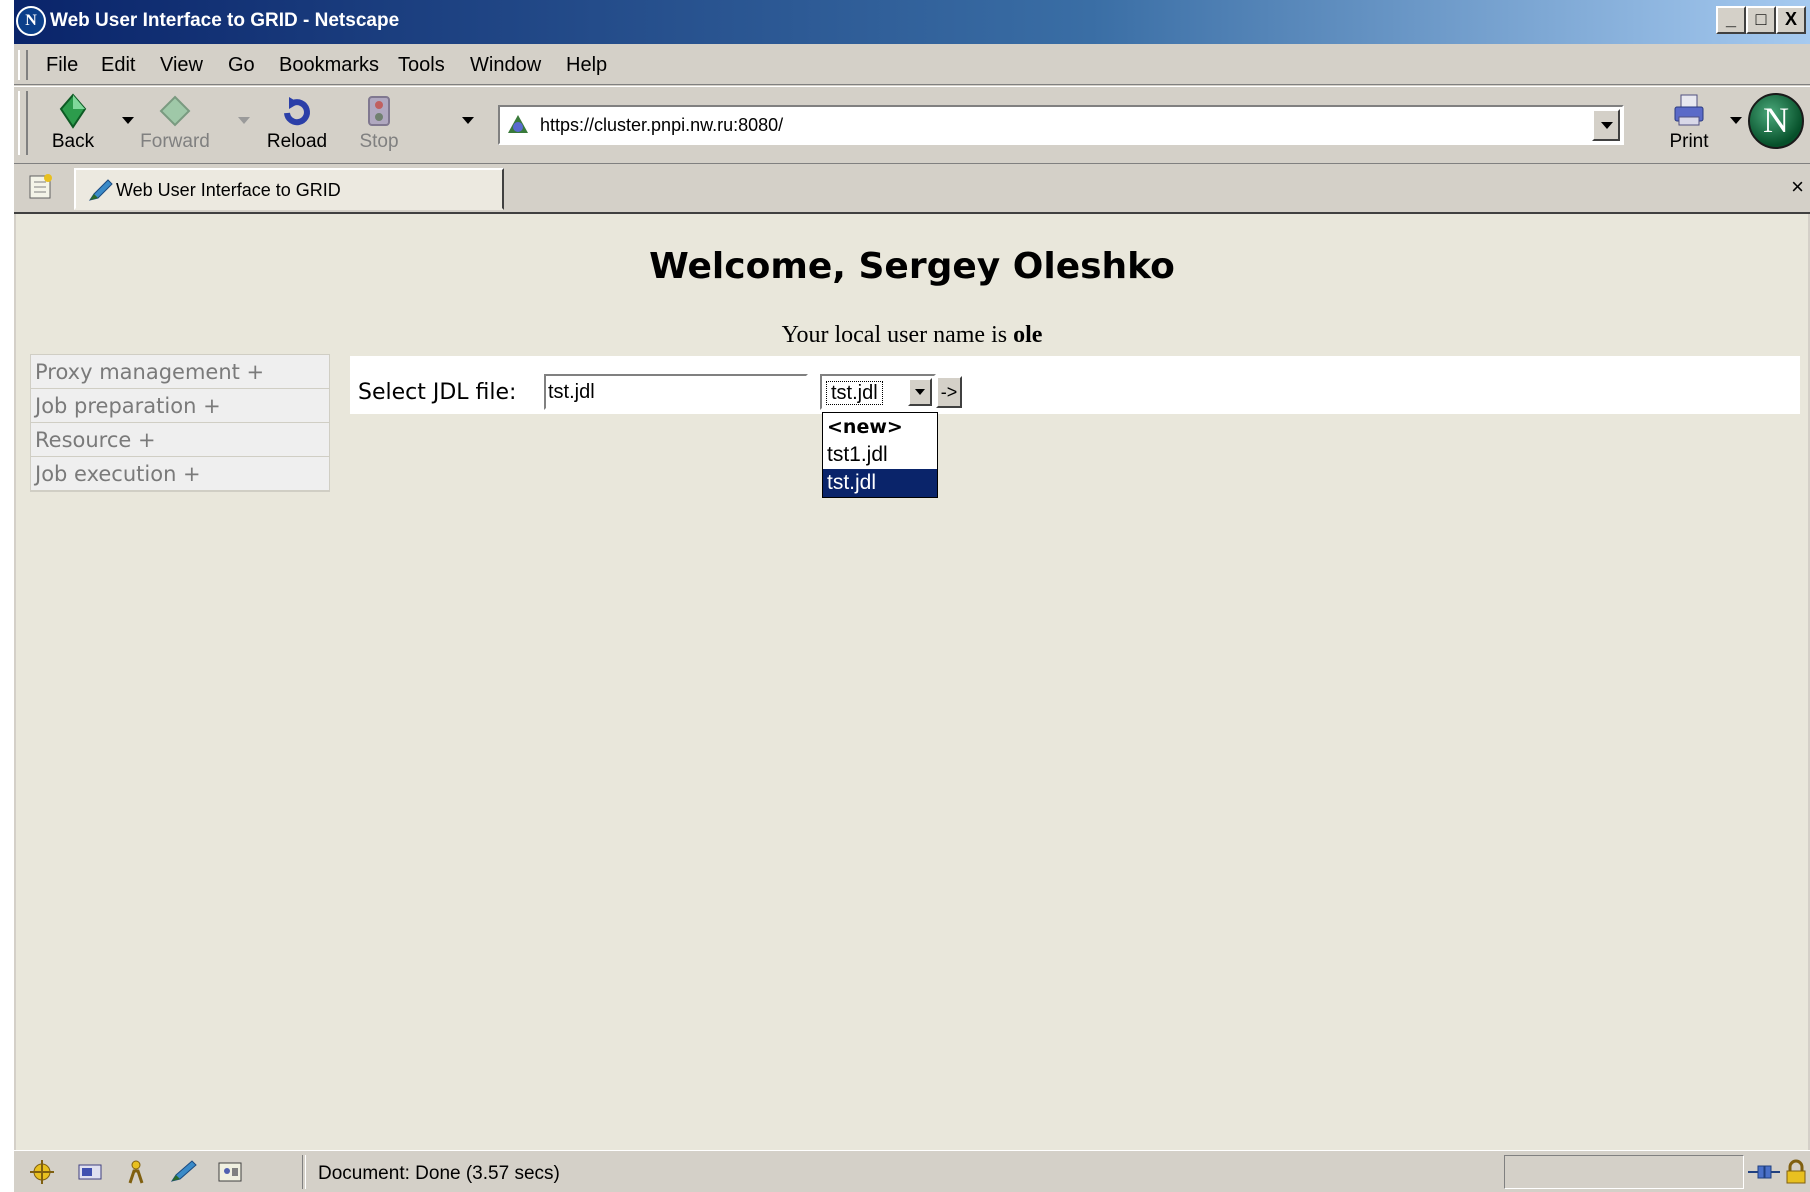 The width and height of the screenshot is (1810, 1192). What do you see at coordinates (1797, 187) in the screenshot?
I see `close-tab-icon: ×` at bounding box center [1797, 187].